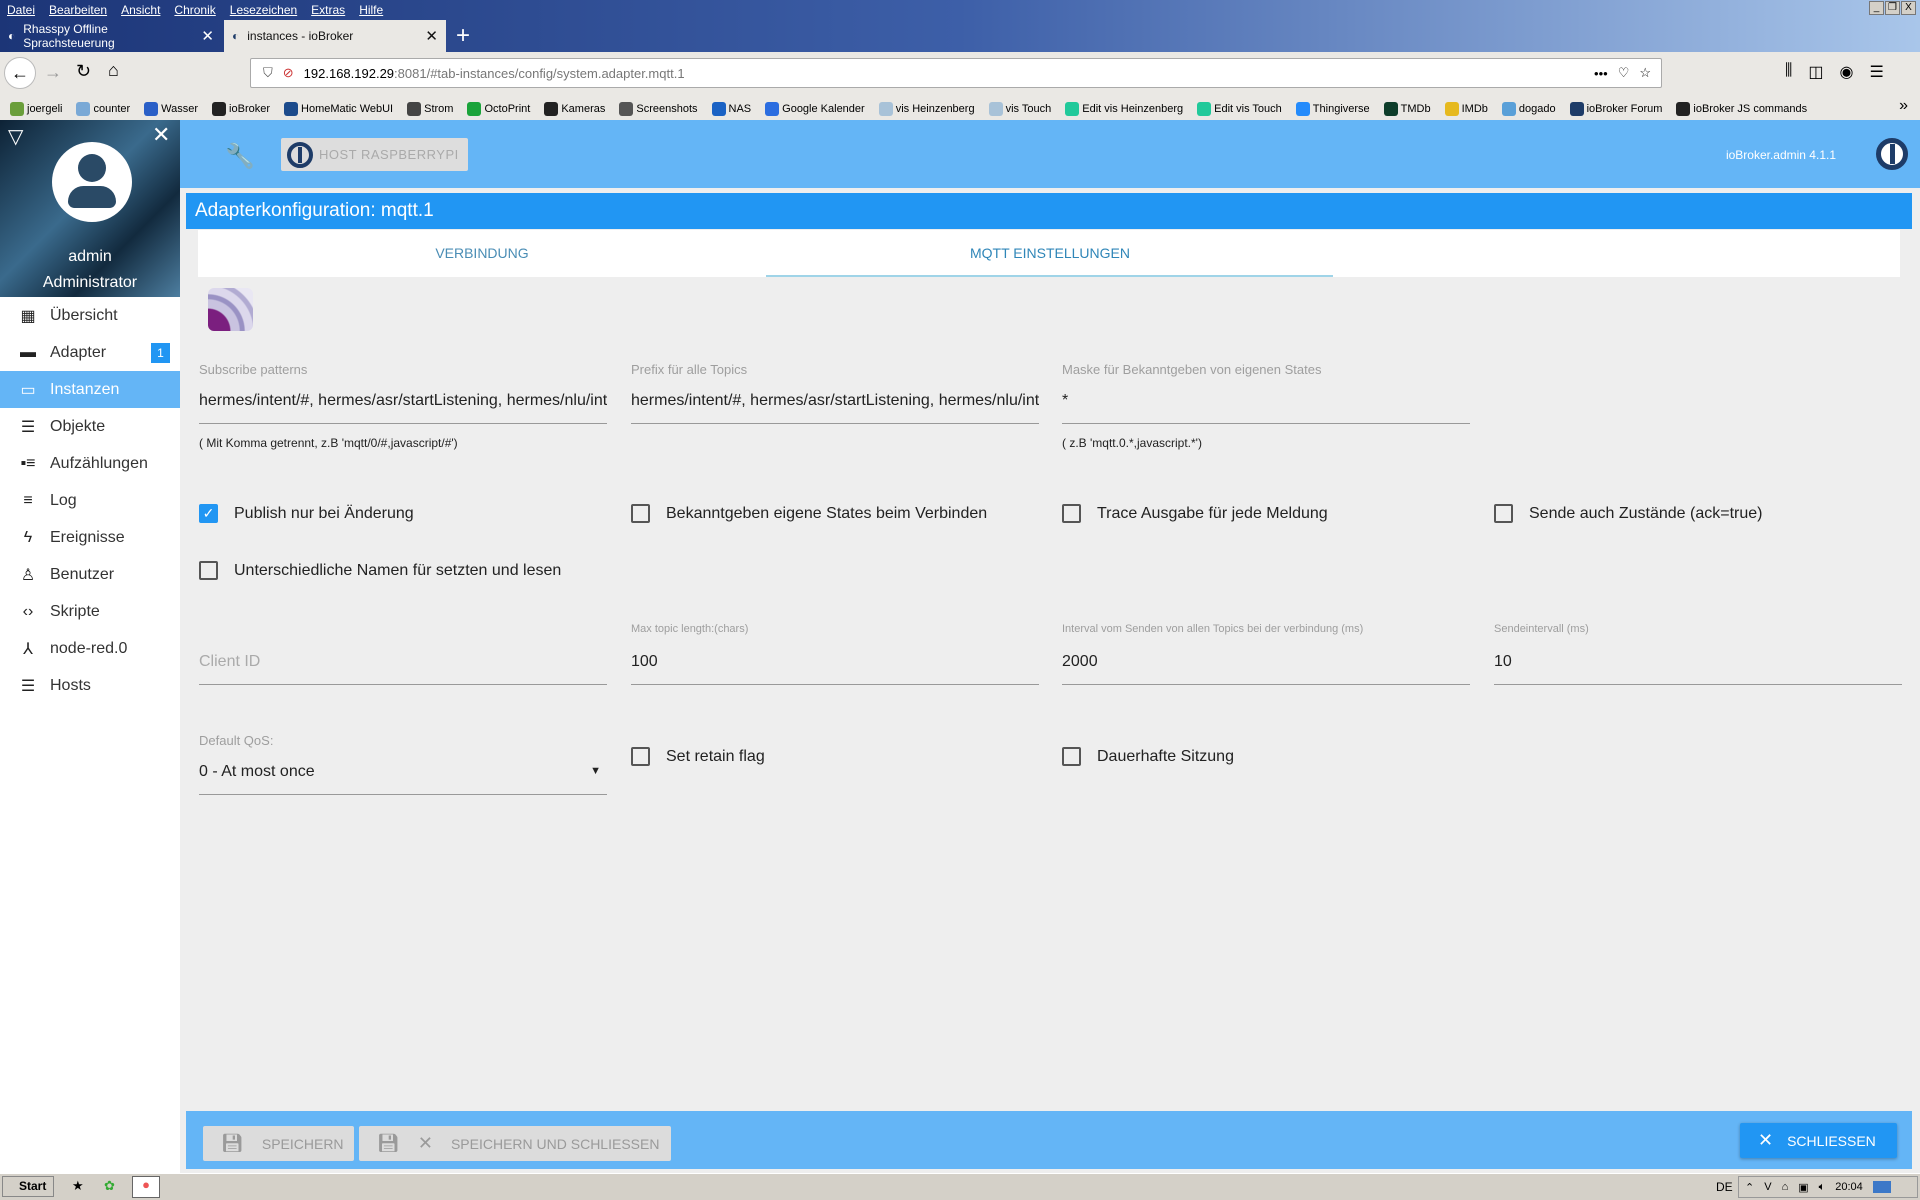 Image resolution: width=1920 pixels, height=1200 pixels. What do you see at coordinates (1698, 669) in the screenshot?
I see `send-interval-input: 10` at bounding box center [1698, 669].